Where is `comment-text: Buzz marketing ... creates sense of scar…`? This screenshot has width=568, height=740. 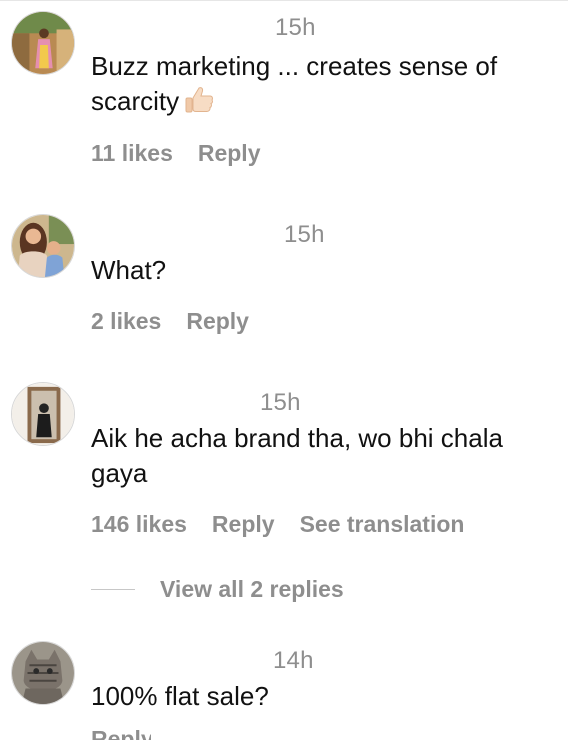
comment-text: Buzz marketing ... creates sense of scar… is located at coordinates (323, 84).